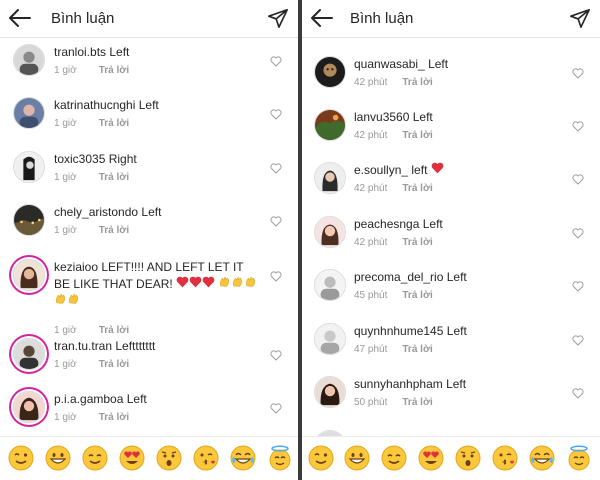 The height and width of the screenshot is (480, 600). I want to click on comment-text: chely_aristondo Left, so click(157, 212).